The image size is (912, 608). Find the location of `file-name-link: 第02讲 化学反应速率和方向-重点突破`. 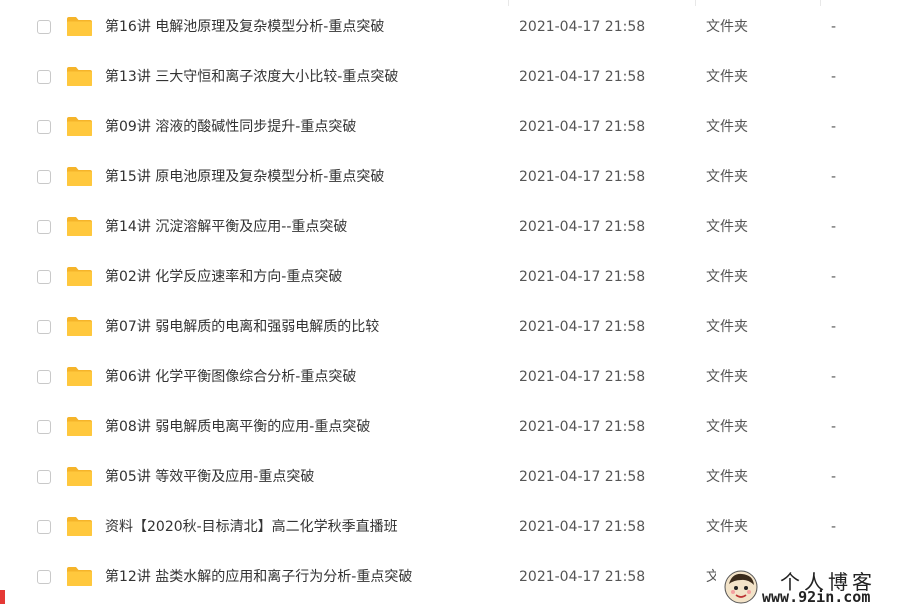

file-name-link: 第02讲 化学反应速率和方向-重点突破 is located at coordinates (223, 277).